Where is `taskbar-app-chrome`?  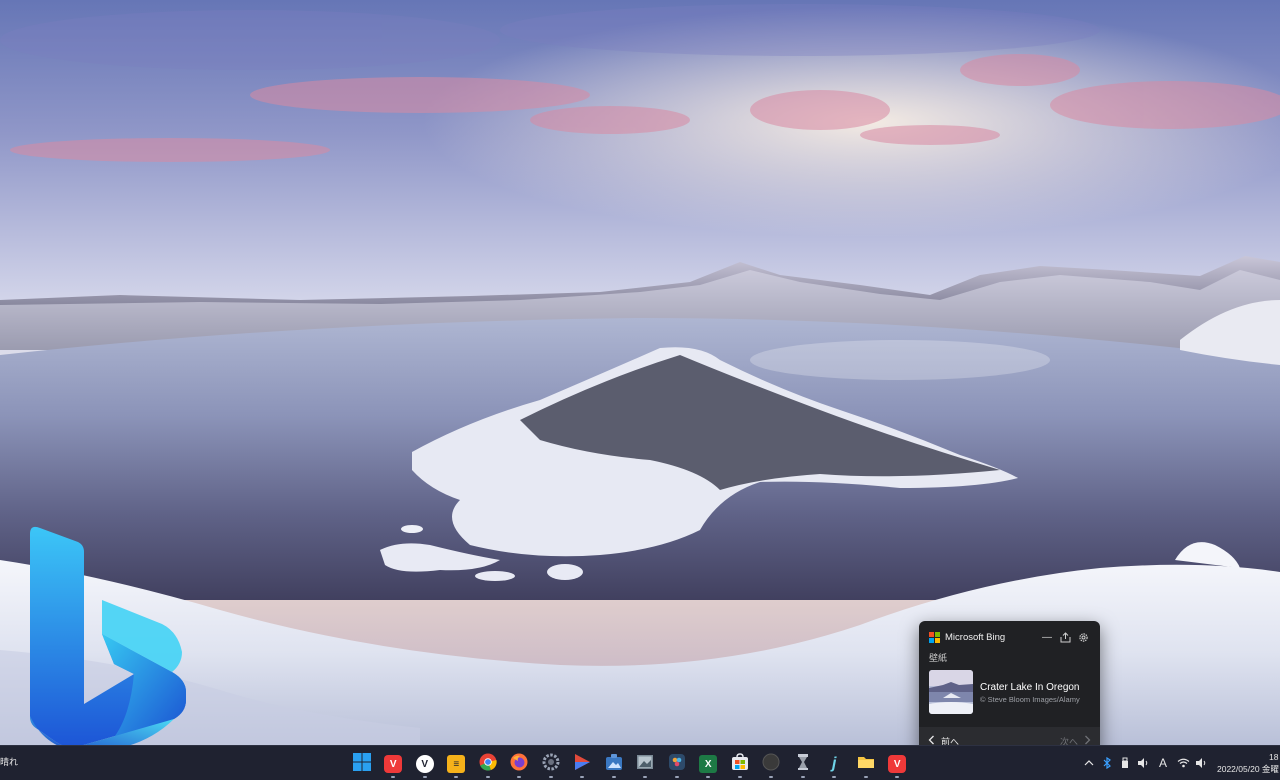
taskbar-app-chrome is located at coordinates (488, 764).